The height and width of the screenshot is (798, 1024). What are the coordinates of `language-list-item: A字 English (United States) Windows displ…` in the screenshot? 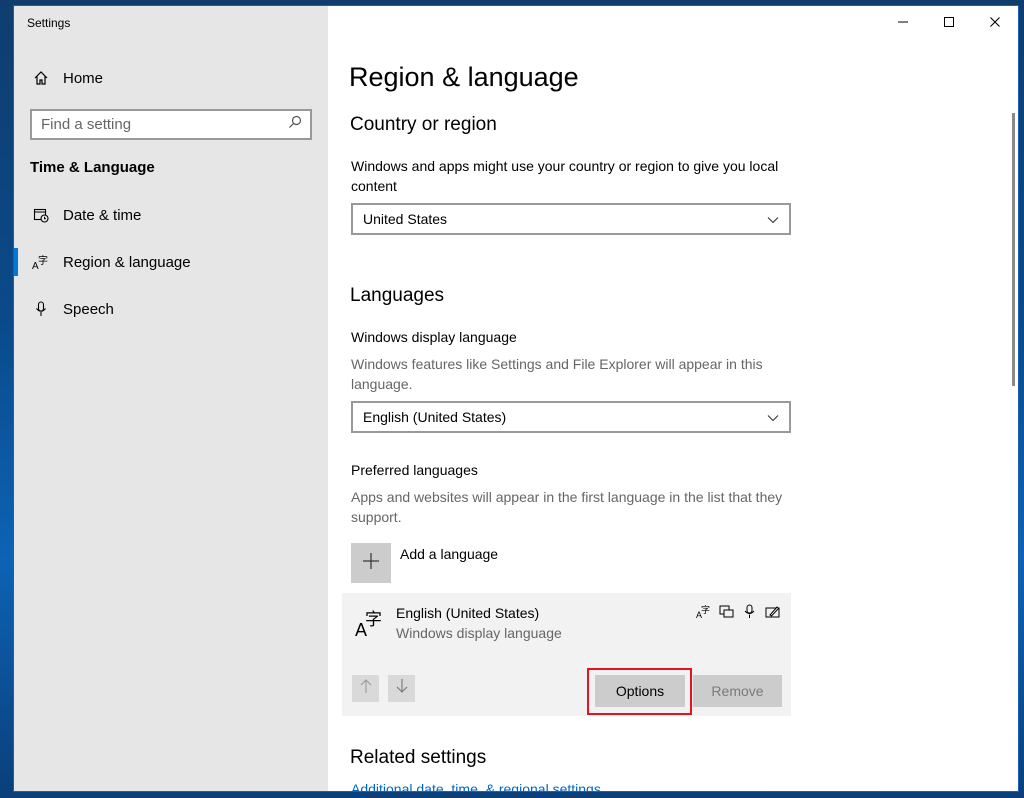 It's located at (566, 654).